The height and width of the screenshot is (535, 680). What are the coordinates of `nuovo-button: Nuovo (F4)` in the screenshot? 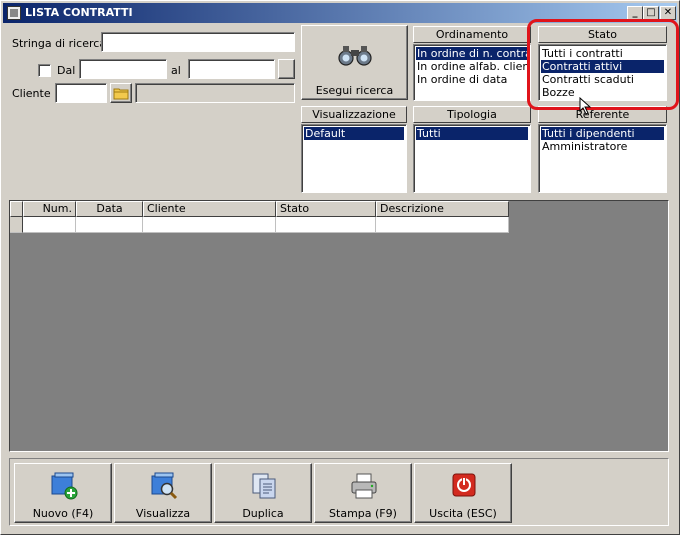 It's located at (63, 493).